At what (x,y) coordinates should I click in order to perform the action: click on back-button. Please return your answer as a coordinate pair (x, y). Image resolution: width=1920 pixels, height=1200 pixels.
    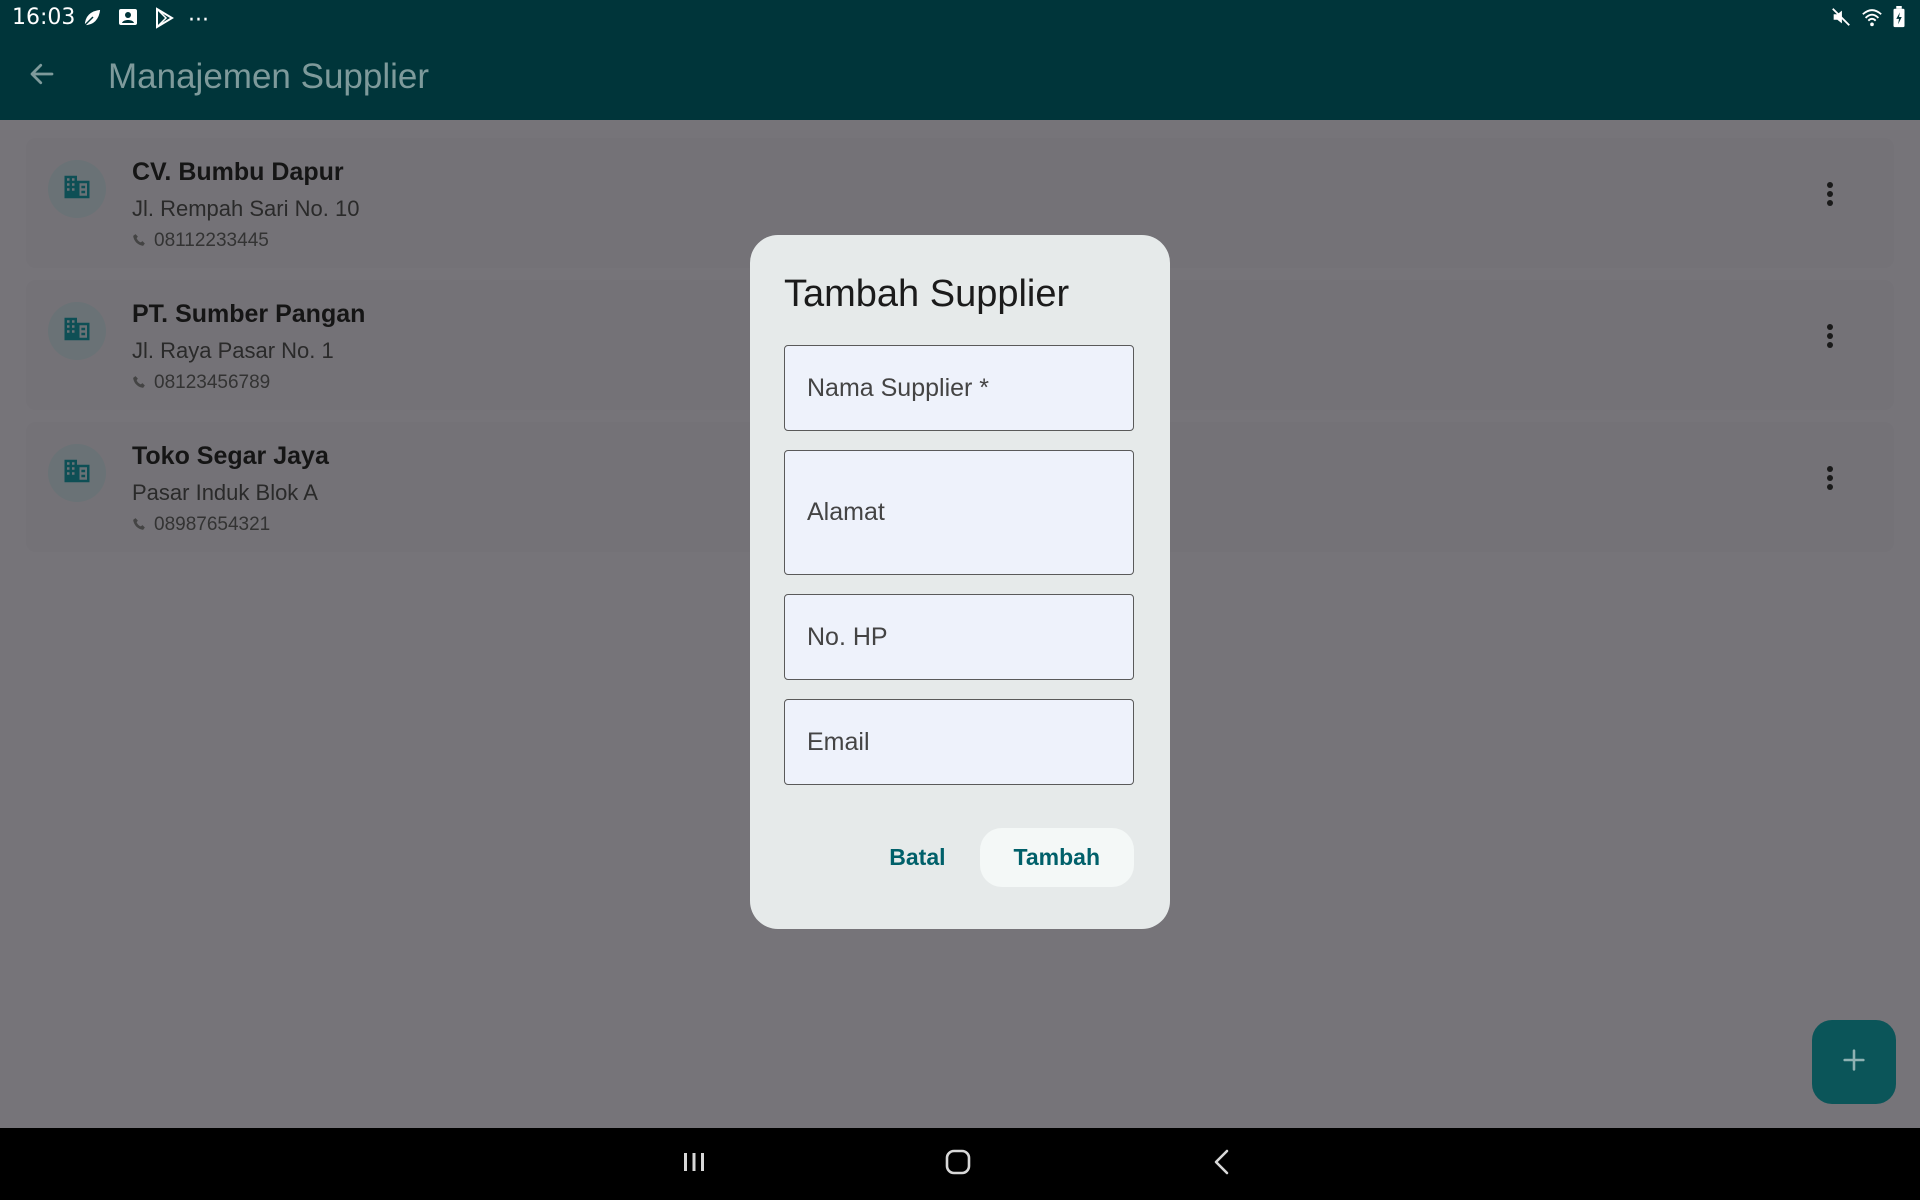
    Looking at the image, I should click on (42, 76).